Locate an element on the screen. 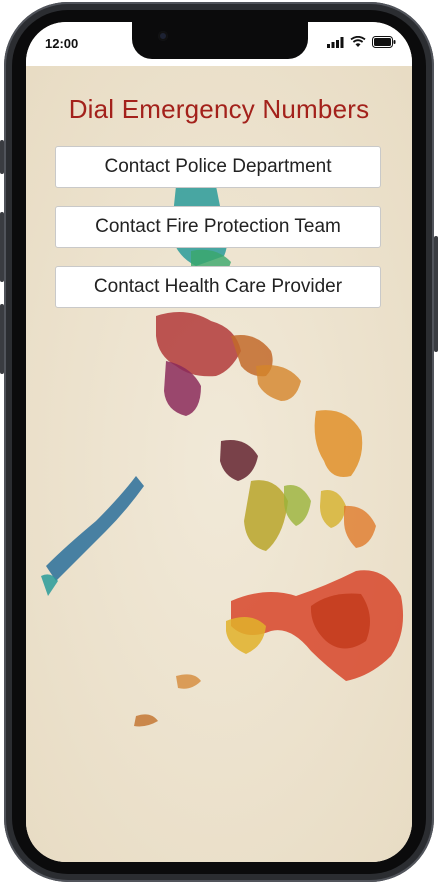 The height and width of the screenshot is (884, 438). status-time: 12:00 is located at coordinates (62, 43).